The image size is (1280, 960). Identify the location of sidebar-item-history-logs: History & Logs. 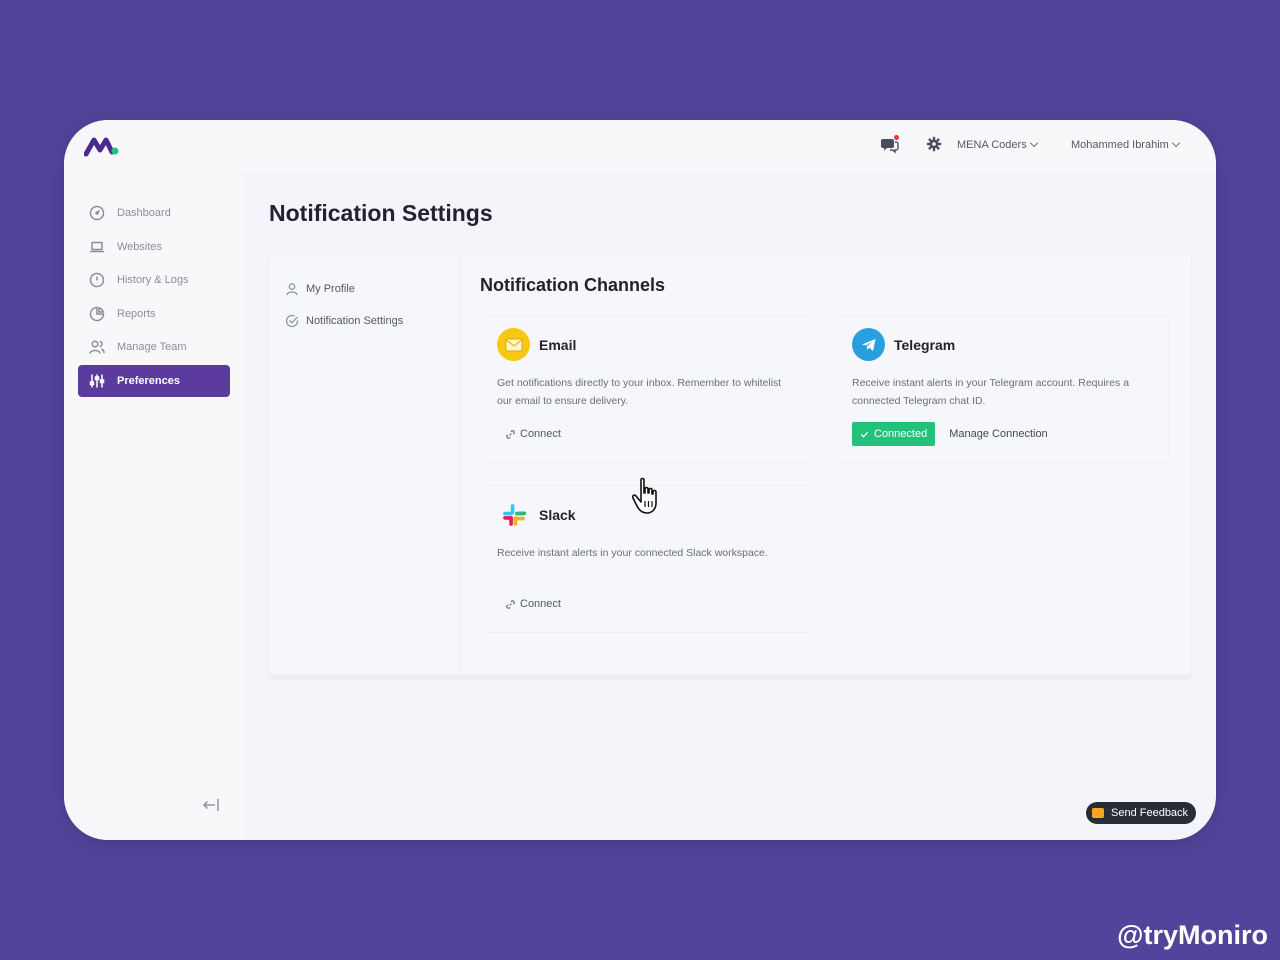
(154, 280).